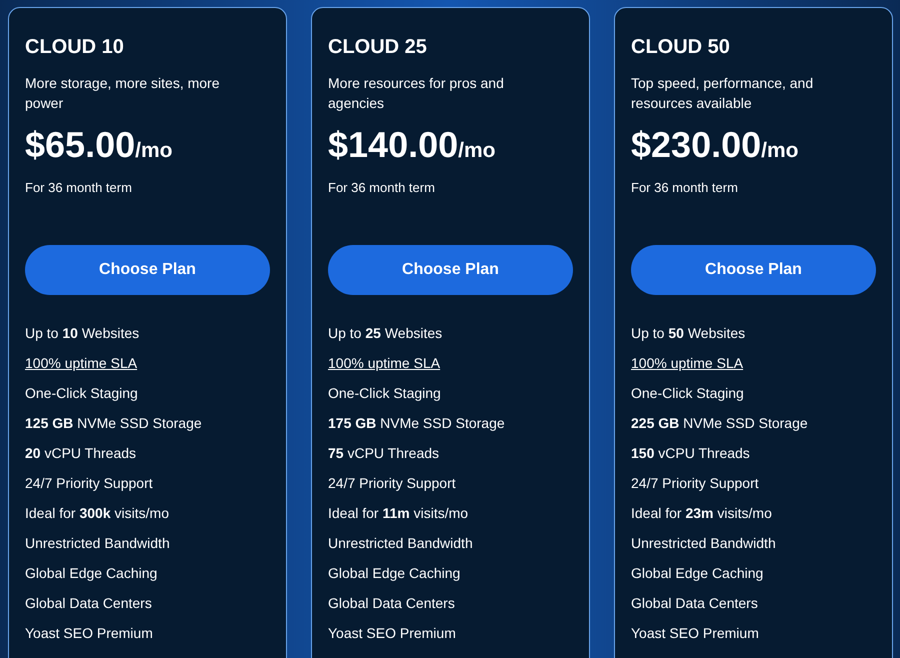 The image size is (900, 658). Describe the element at coordinates (385, 333) in the screenshot. I see `feature-text: Up to 25 Websites` at that location.